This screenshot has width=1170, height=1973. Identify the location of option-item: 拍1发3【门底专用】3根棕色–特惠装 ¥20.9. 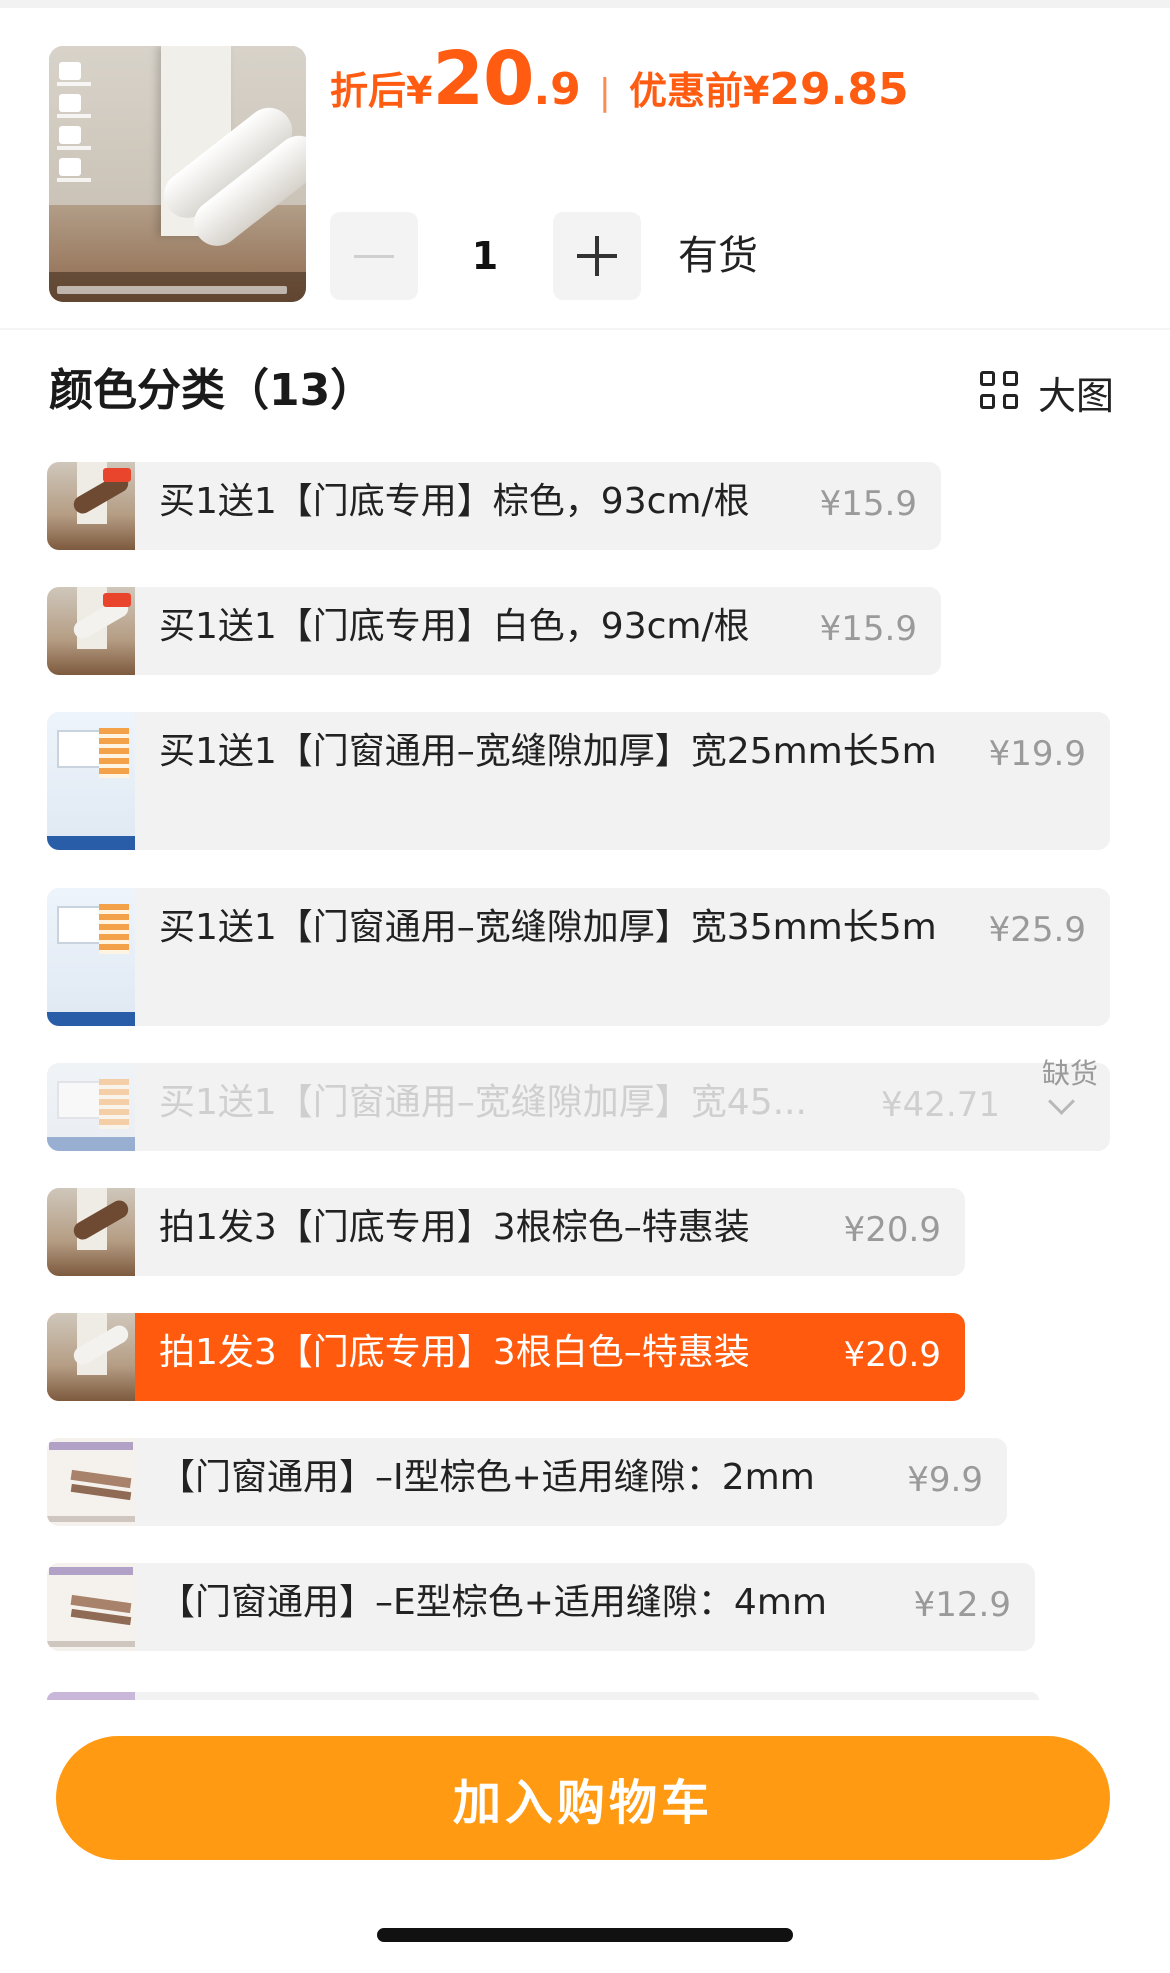
(506, 1232).